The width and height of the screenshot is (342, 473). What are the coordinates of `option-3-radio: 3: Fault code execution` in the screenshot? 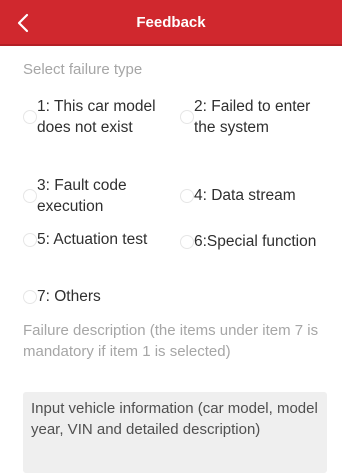 It's located at (98, 196).